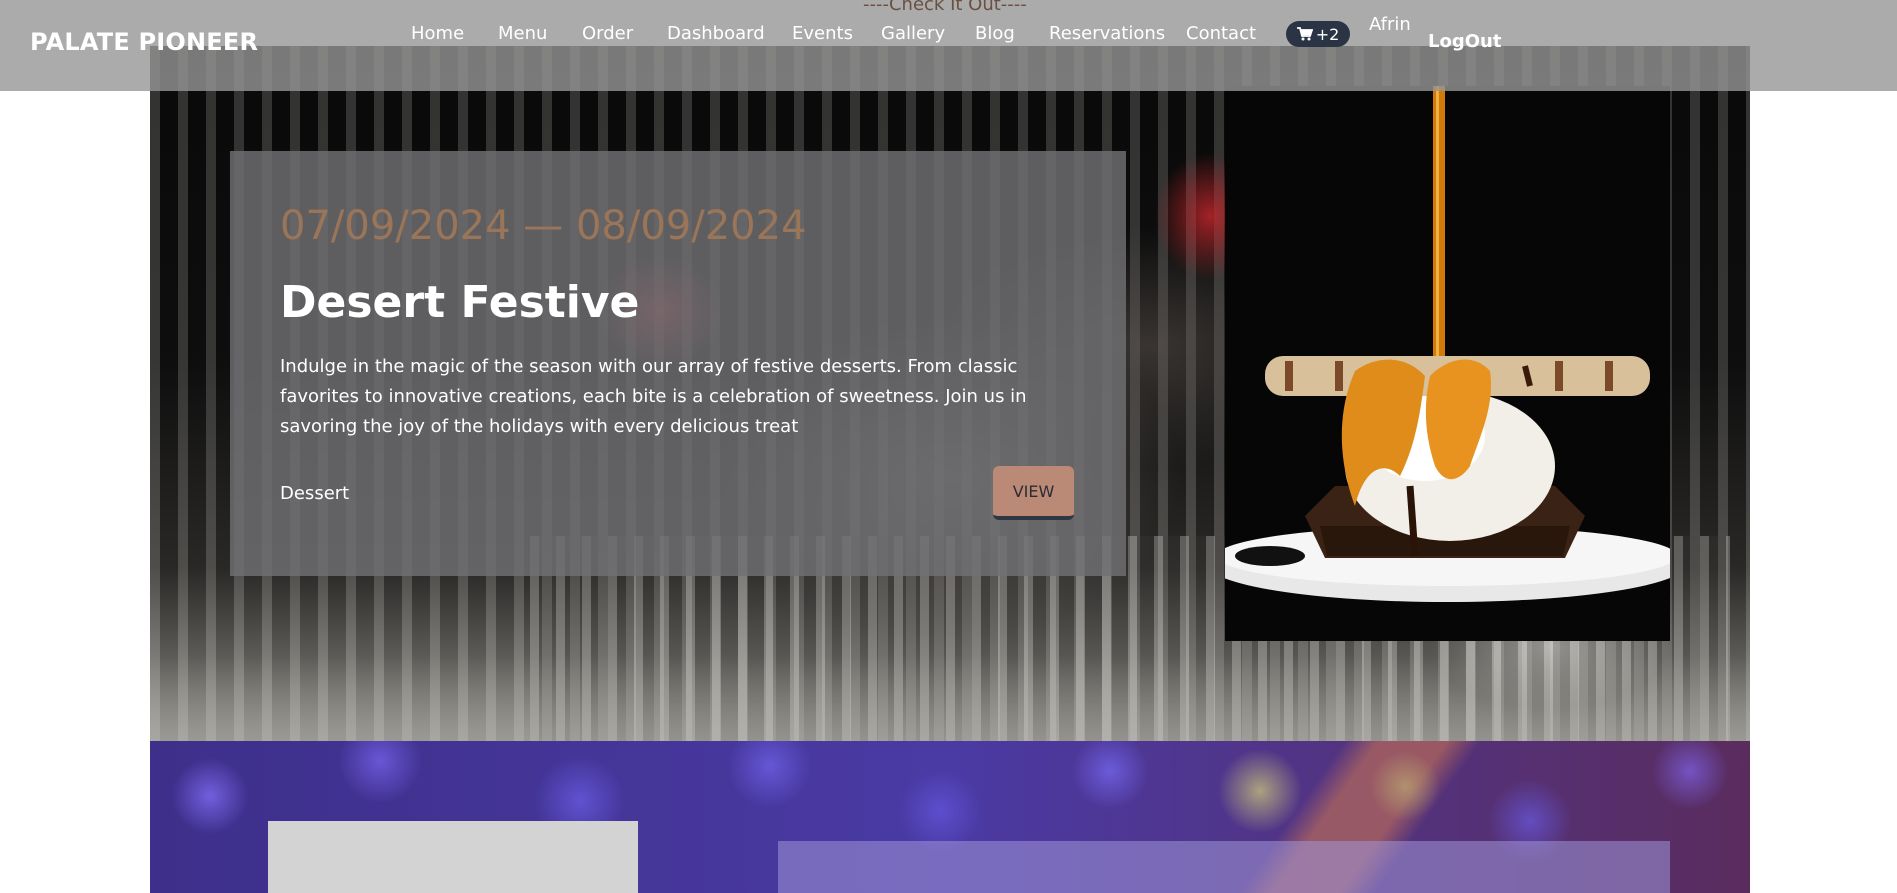 The image size is (1897, 893). I want to click on nav-order: Order, so click(607, 33).